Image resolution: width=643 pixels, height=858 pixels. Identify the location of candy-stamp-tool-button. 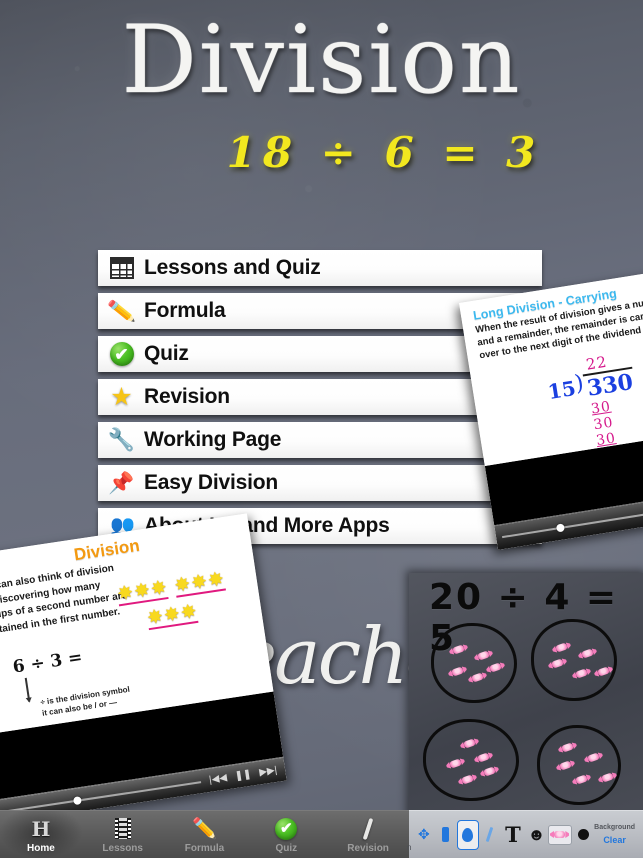
(559, 835).